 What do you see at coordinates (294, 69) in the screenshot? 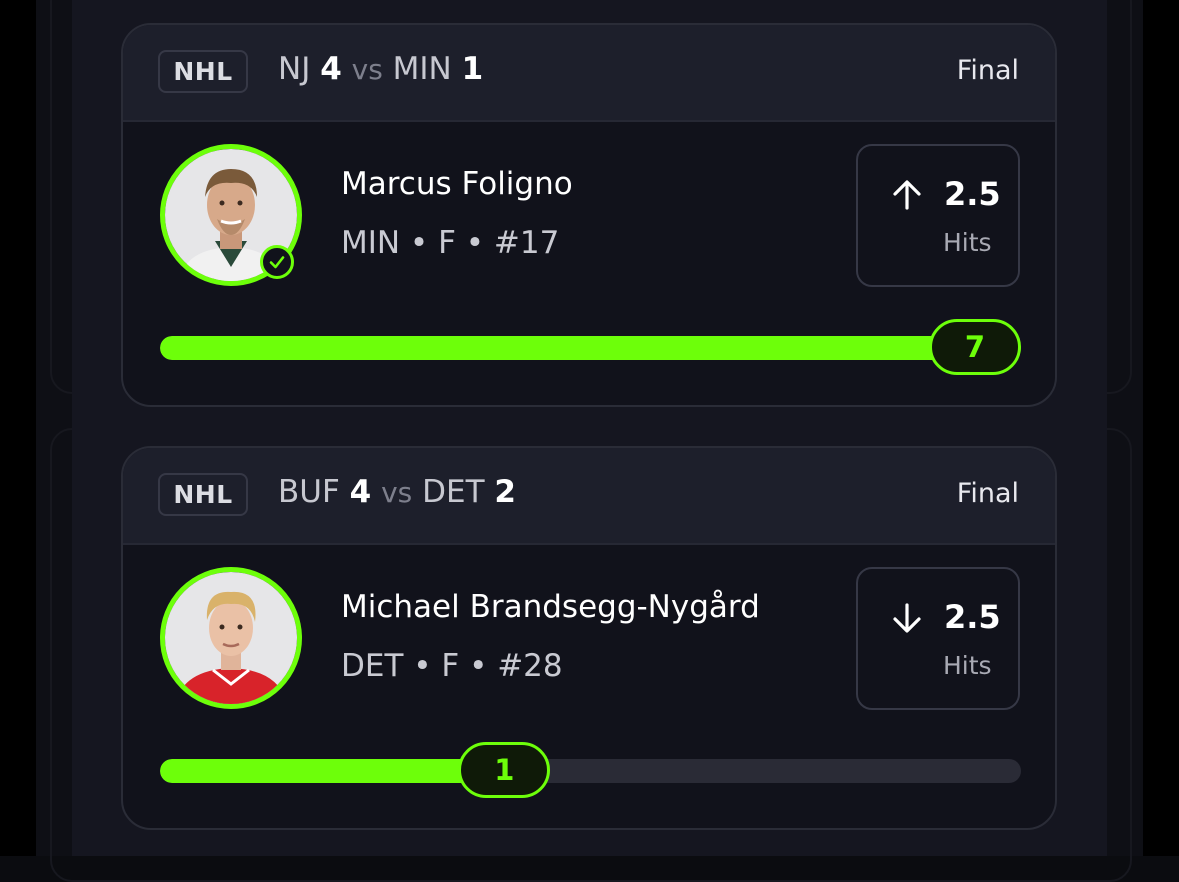
I see `home-team: NJ` at bounding box center [294, 69].